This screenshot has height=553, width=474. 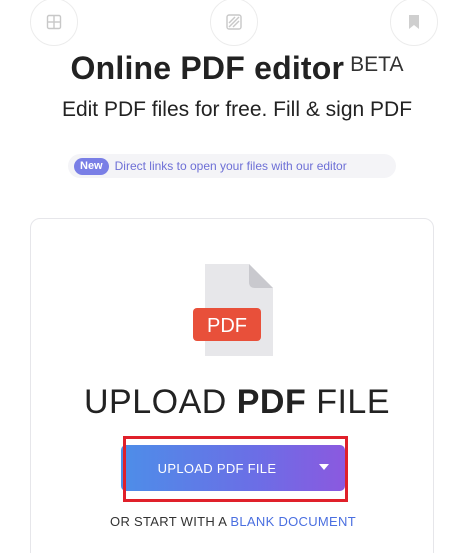 What do you see at coordinates (170, 521) in the screenshot?
I see `blank-document-prefix: OR START WITH A` at bounding box center [170, 521].